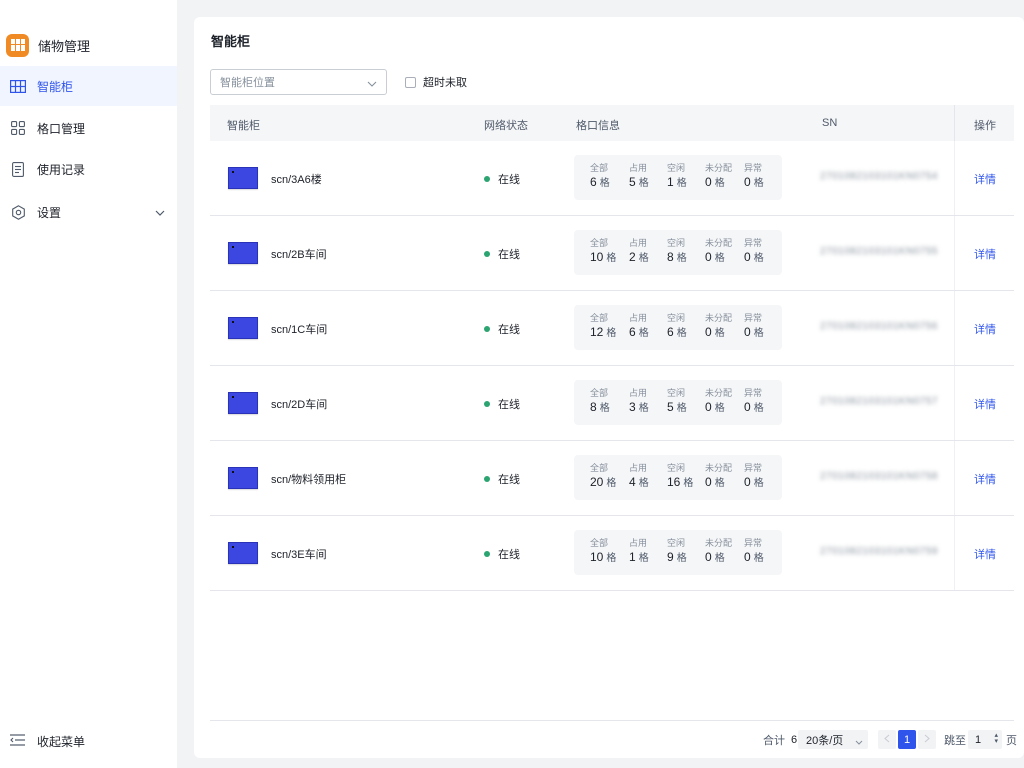 The width and height of the screenshot is (1024, 768). I want to click on prev-page-button, so click(887, 739).